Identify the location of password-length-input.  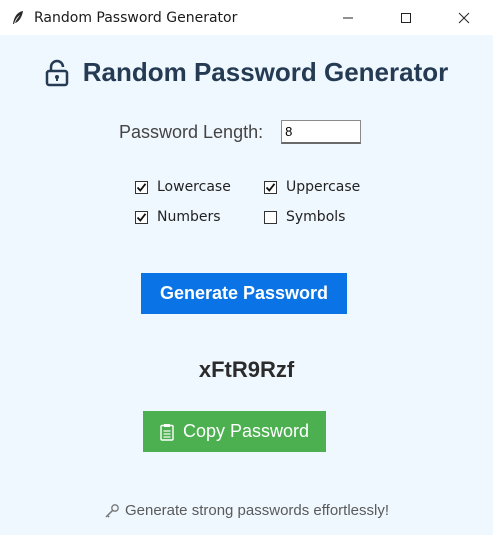
(321, 132).